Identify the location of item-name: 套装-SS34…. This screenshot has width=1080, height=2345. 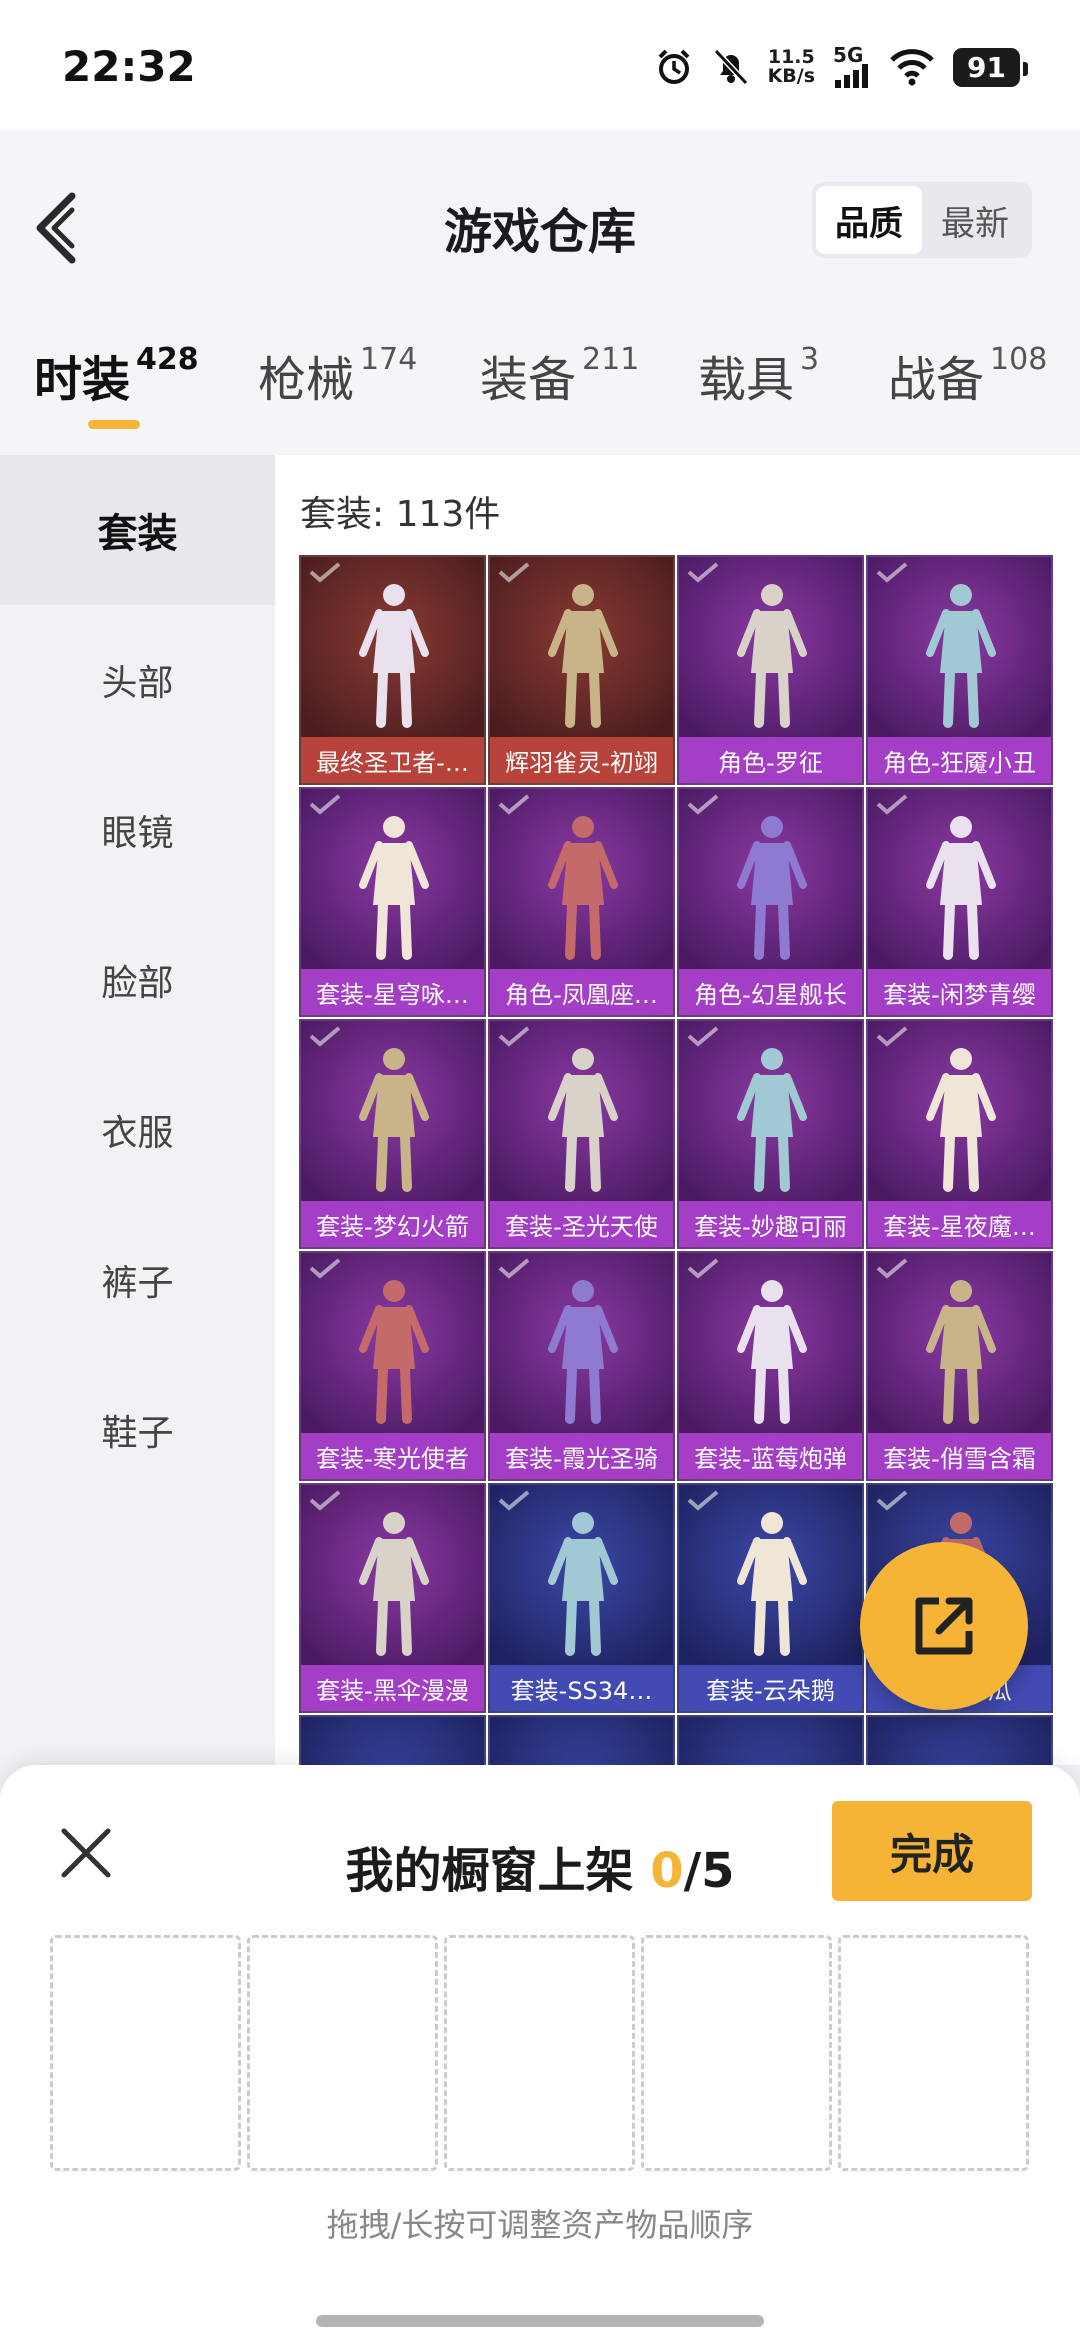
(581, 1688).